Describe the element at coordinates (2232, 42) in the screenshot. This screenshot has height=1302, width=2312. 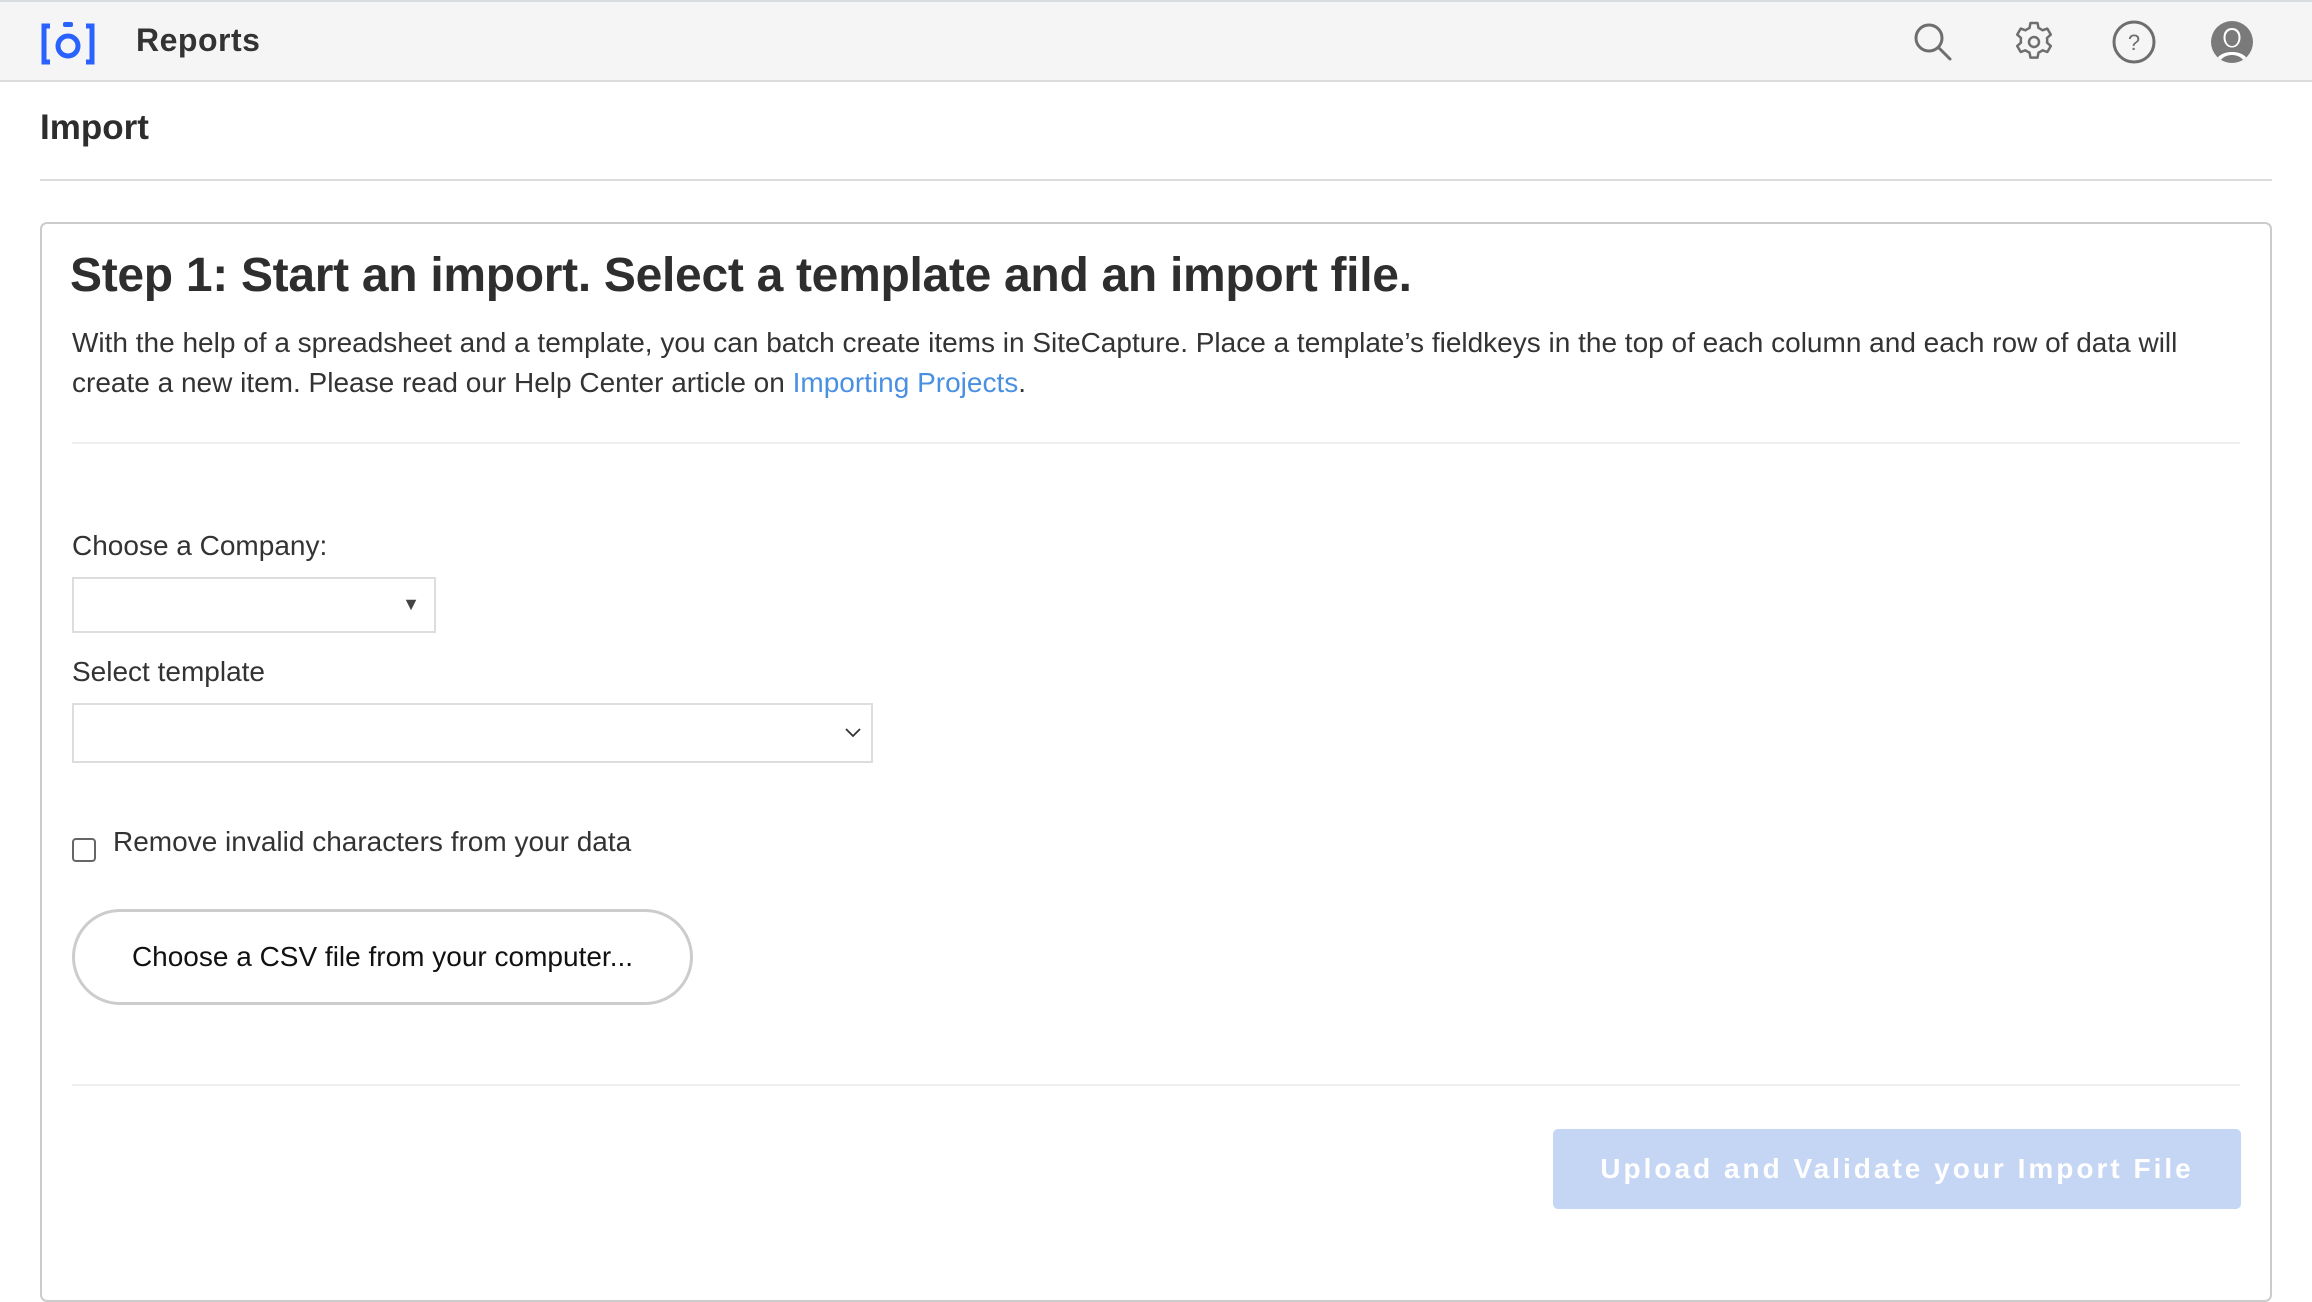
I see `user-avatar-icon` at that location.